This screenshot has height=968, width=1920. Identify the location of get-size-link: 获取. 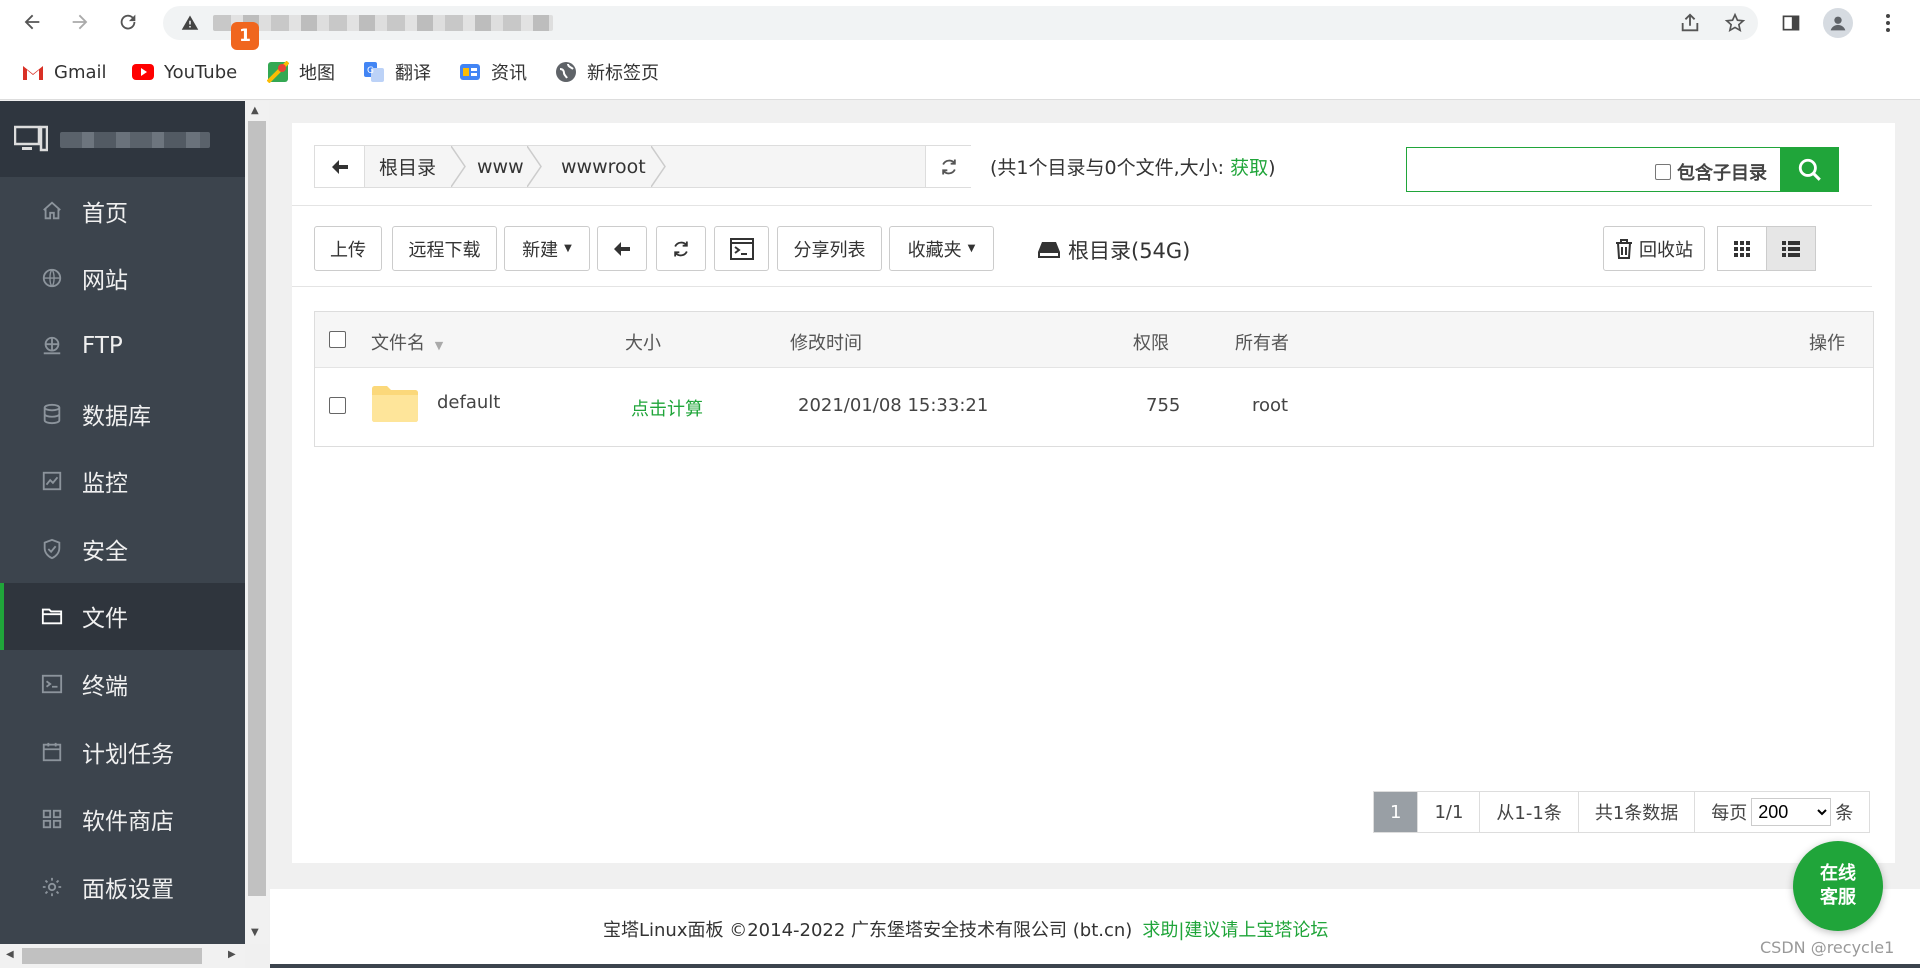
(1249, 168).